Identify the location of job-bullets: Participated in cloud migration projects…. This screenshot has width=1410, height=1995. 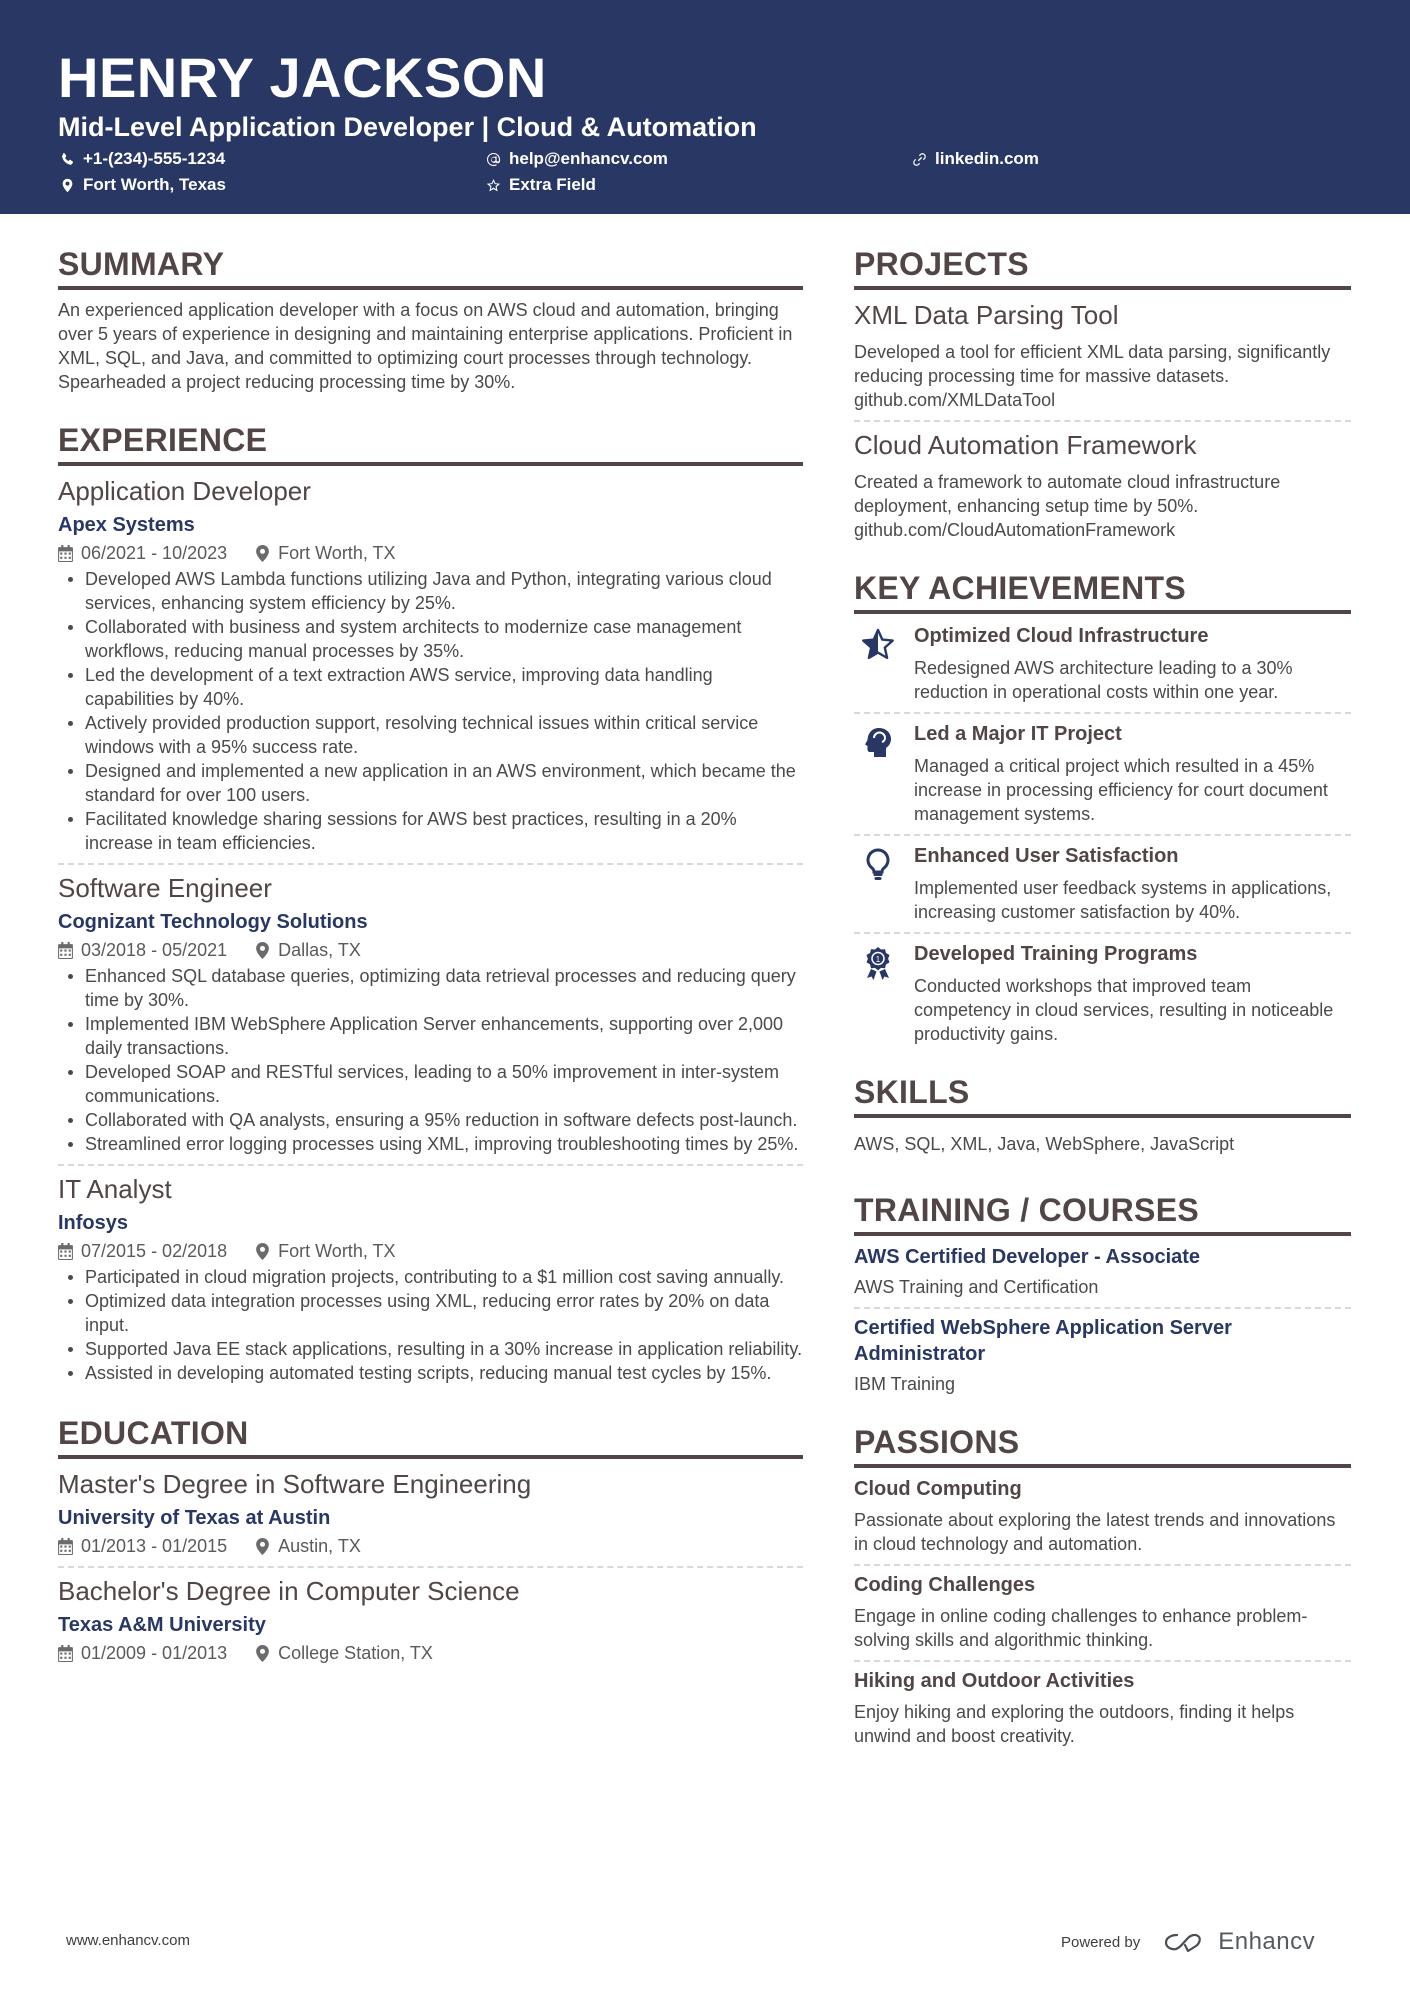
(430, 1325).